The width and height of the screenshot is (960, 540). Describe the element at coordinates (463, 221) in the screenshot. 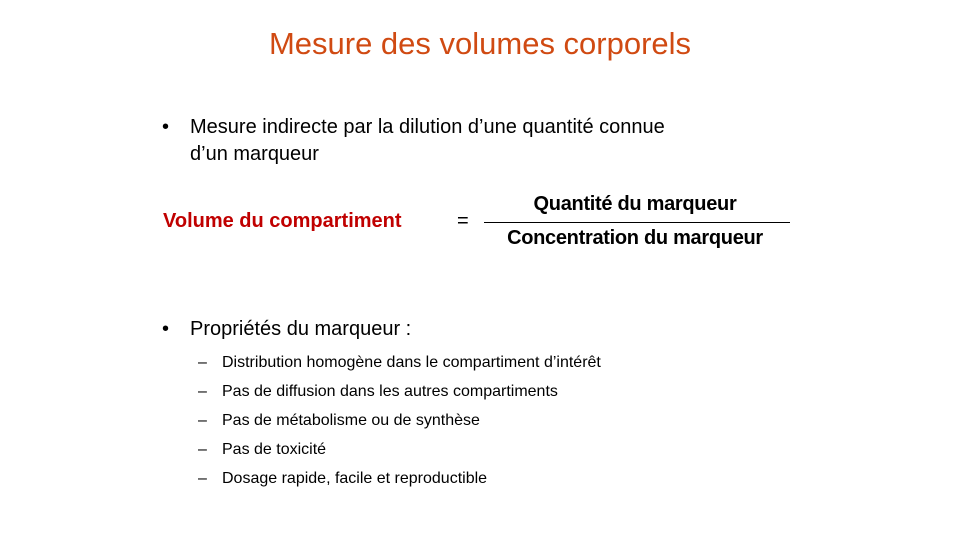

I see `equation-equals-sign: =` at that location.